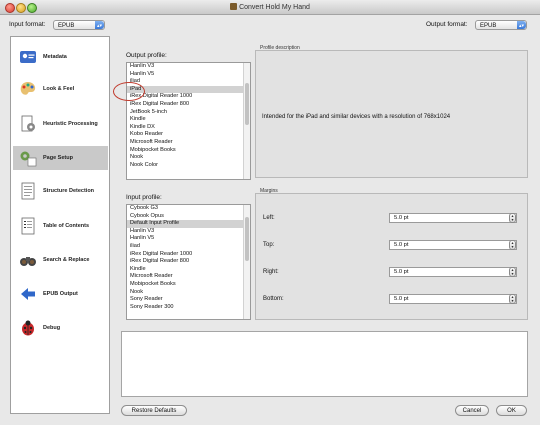 This screenshot has width=540, height=425. I want to click on title-bar: Convert Hold My Hand, so click(270, 7).